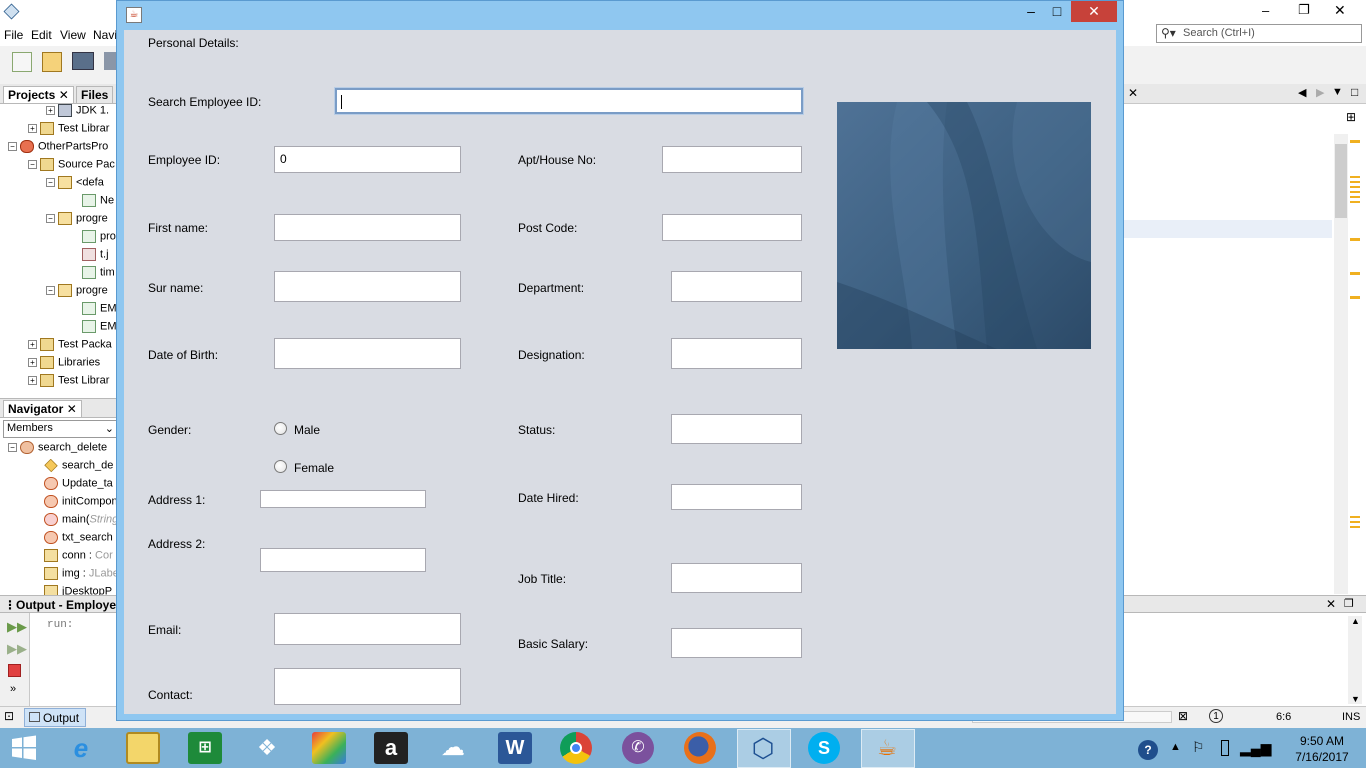  What do you see at coordinates (1355, 660) in the screenshot?
I see `output-scrollbar: ▲ ▼` at bounding box center [1355, 660].